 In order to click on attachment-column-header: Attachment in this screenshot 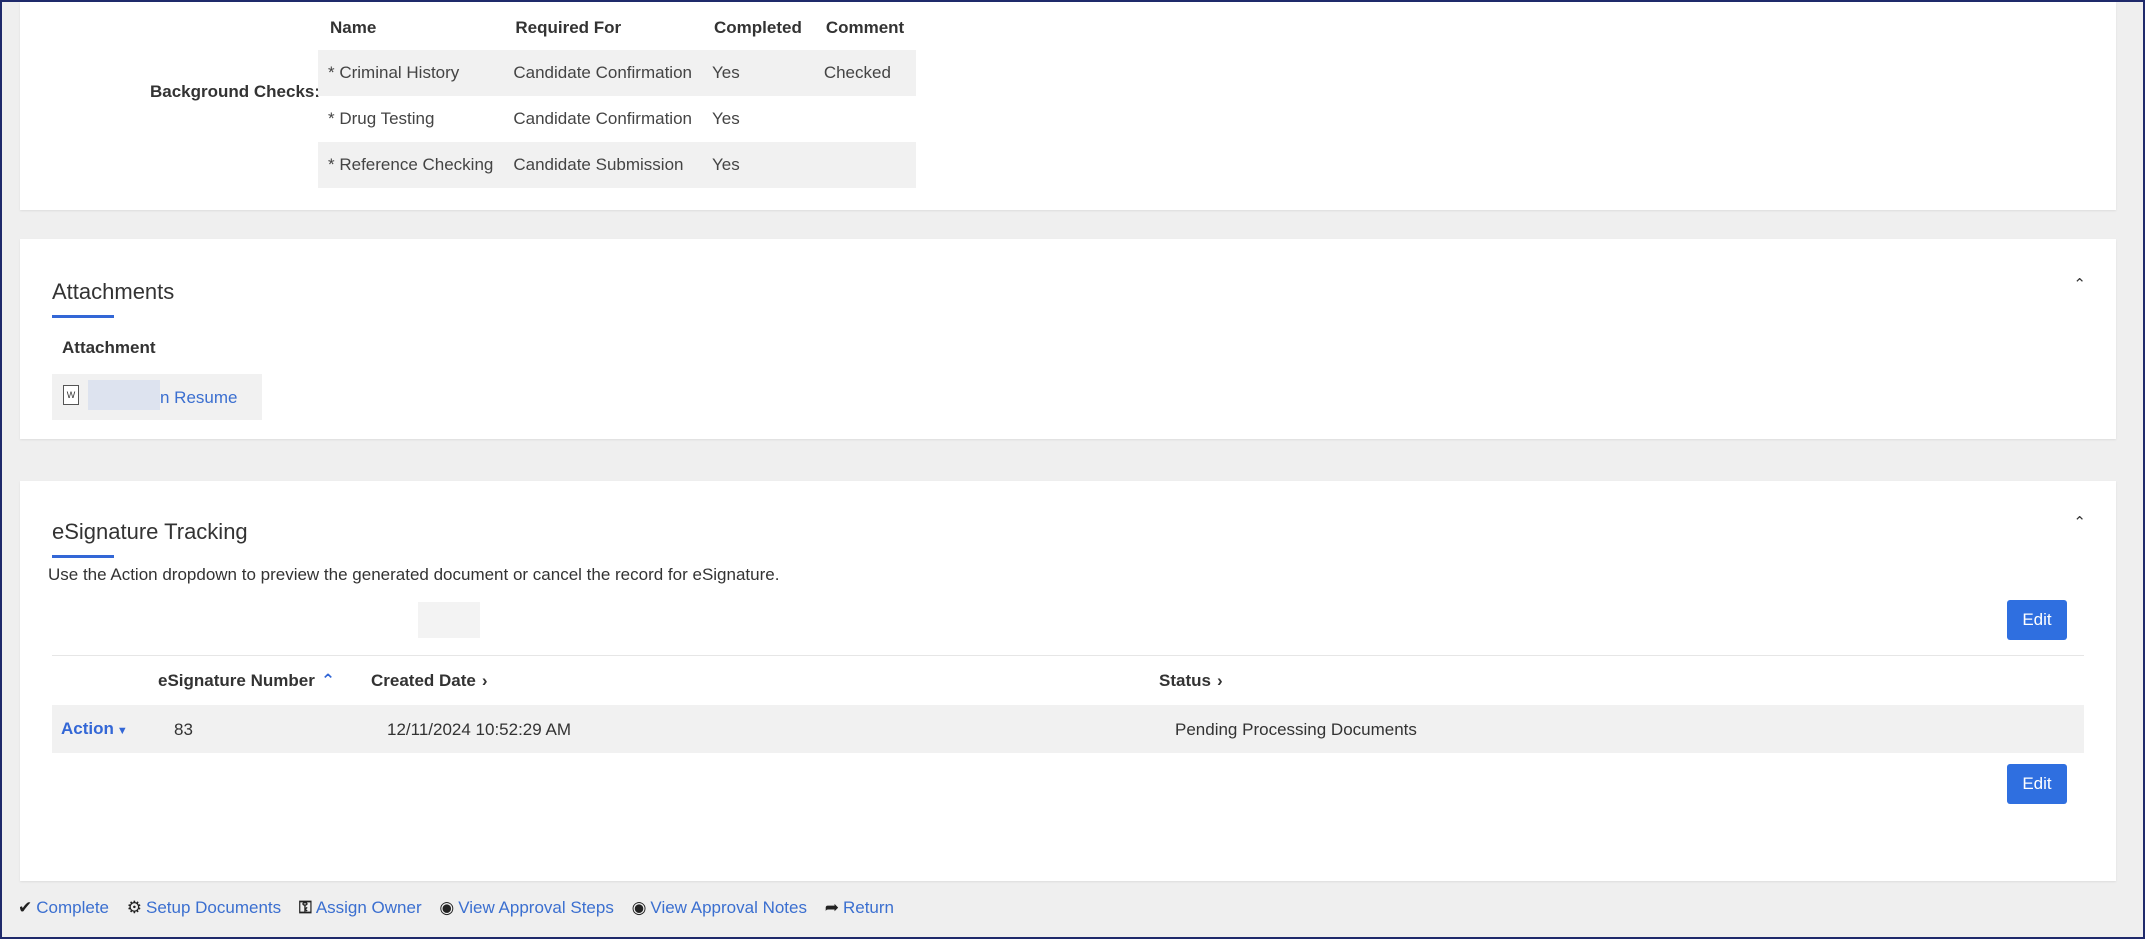, I will do `click(109, 347)`.